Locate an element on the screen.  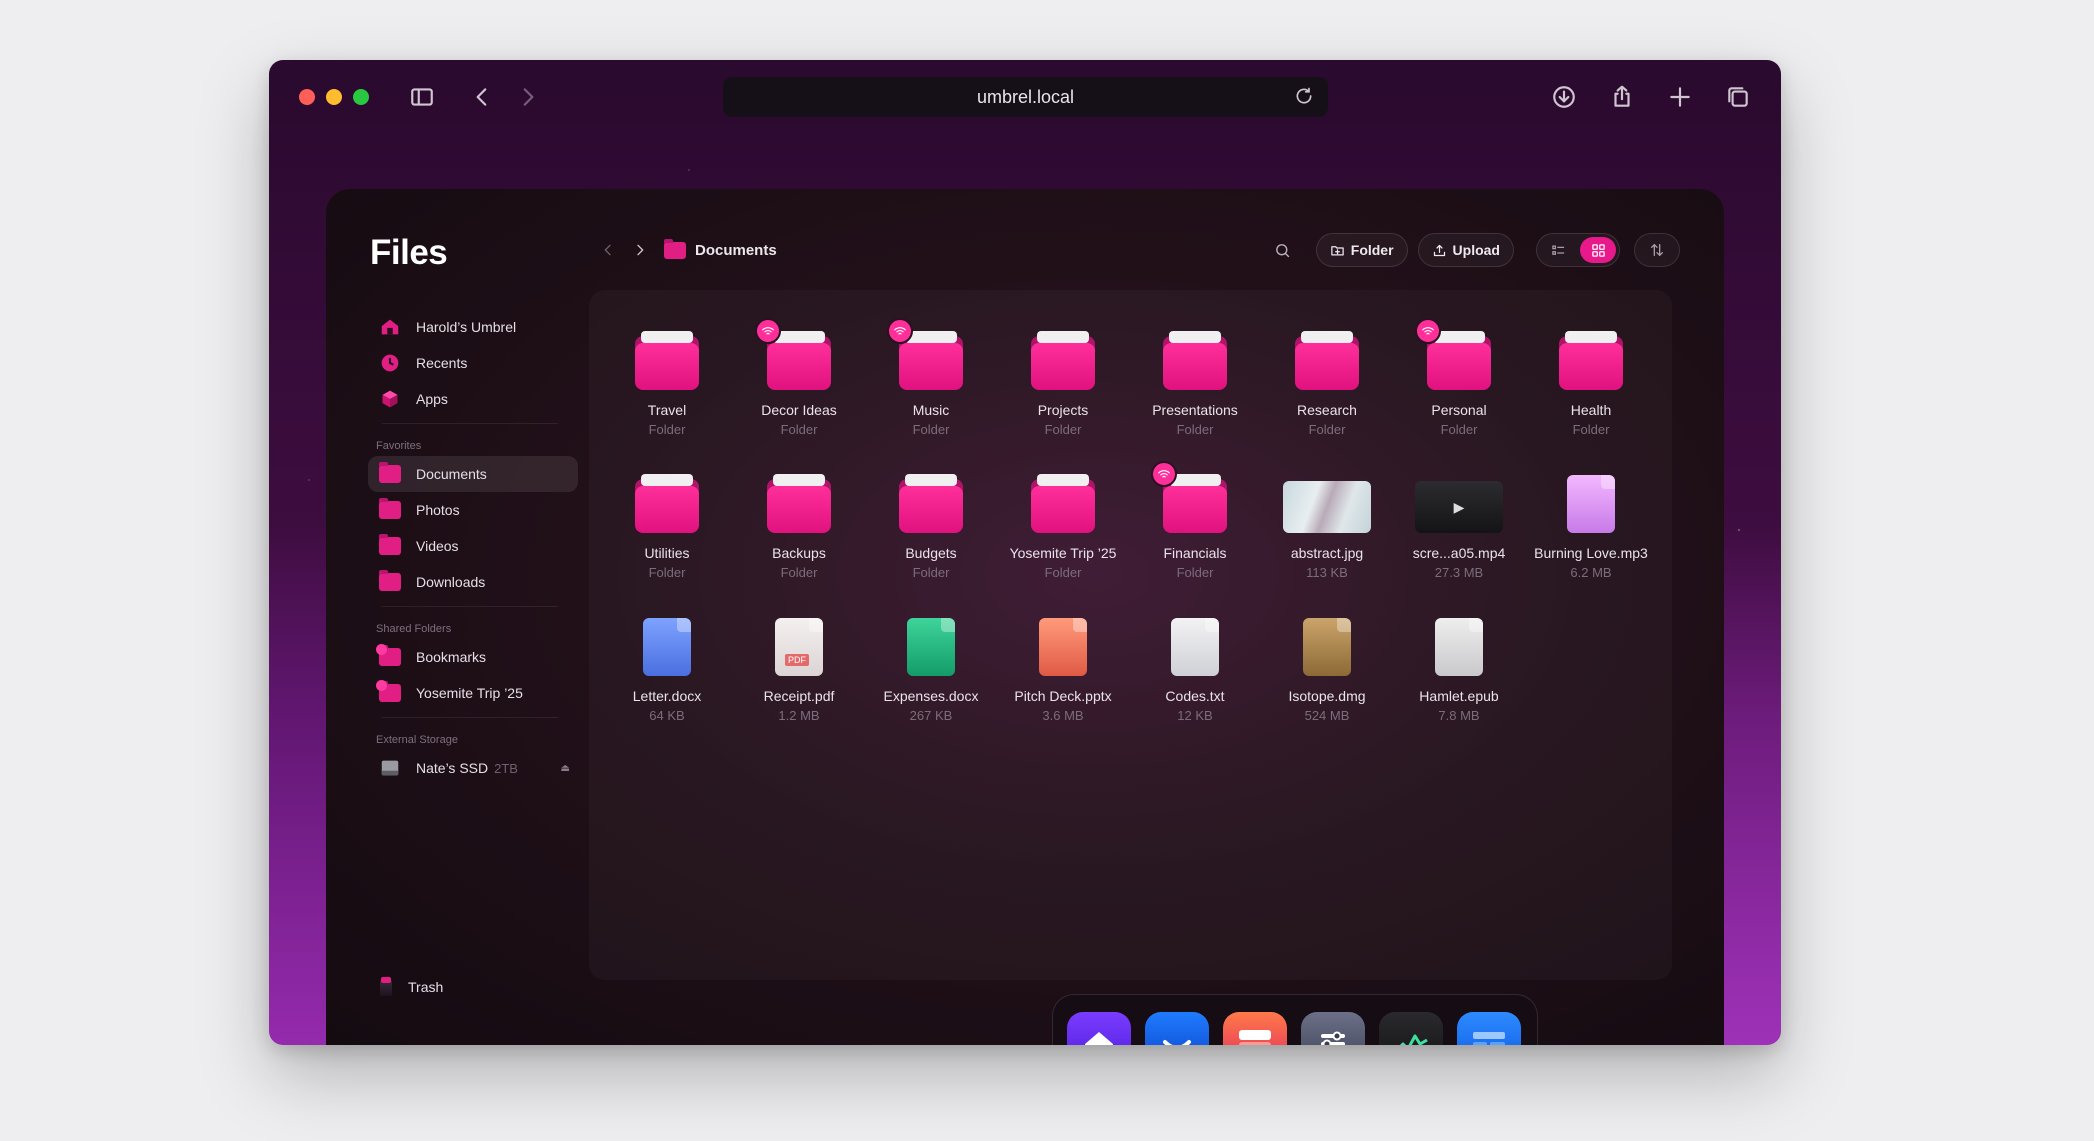
new-folder-icon is located at coordinates (1337, 250).